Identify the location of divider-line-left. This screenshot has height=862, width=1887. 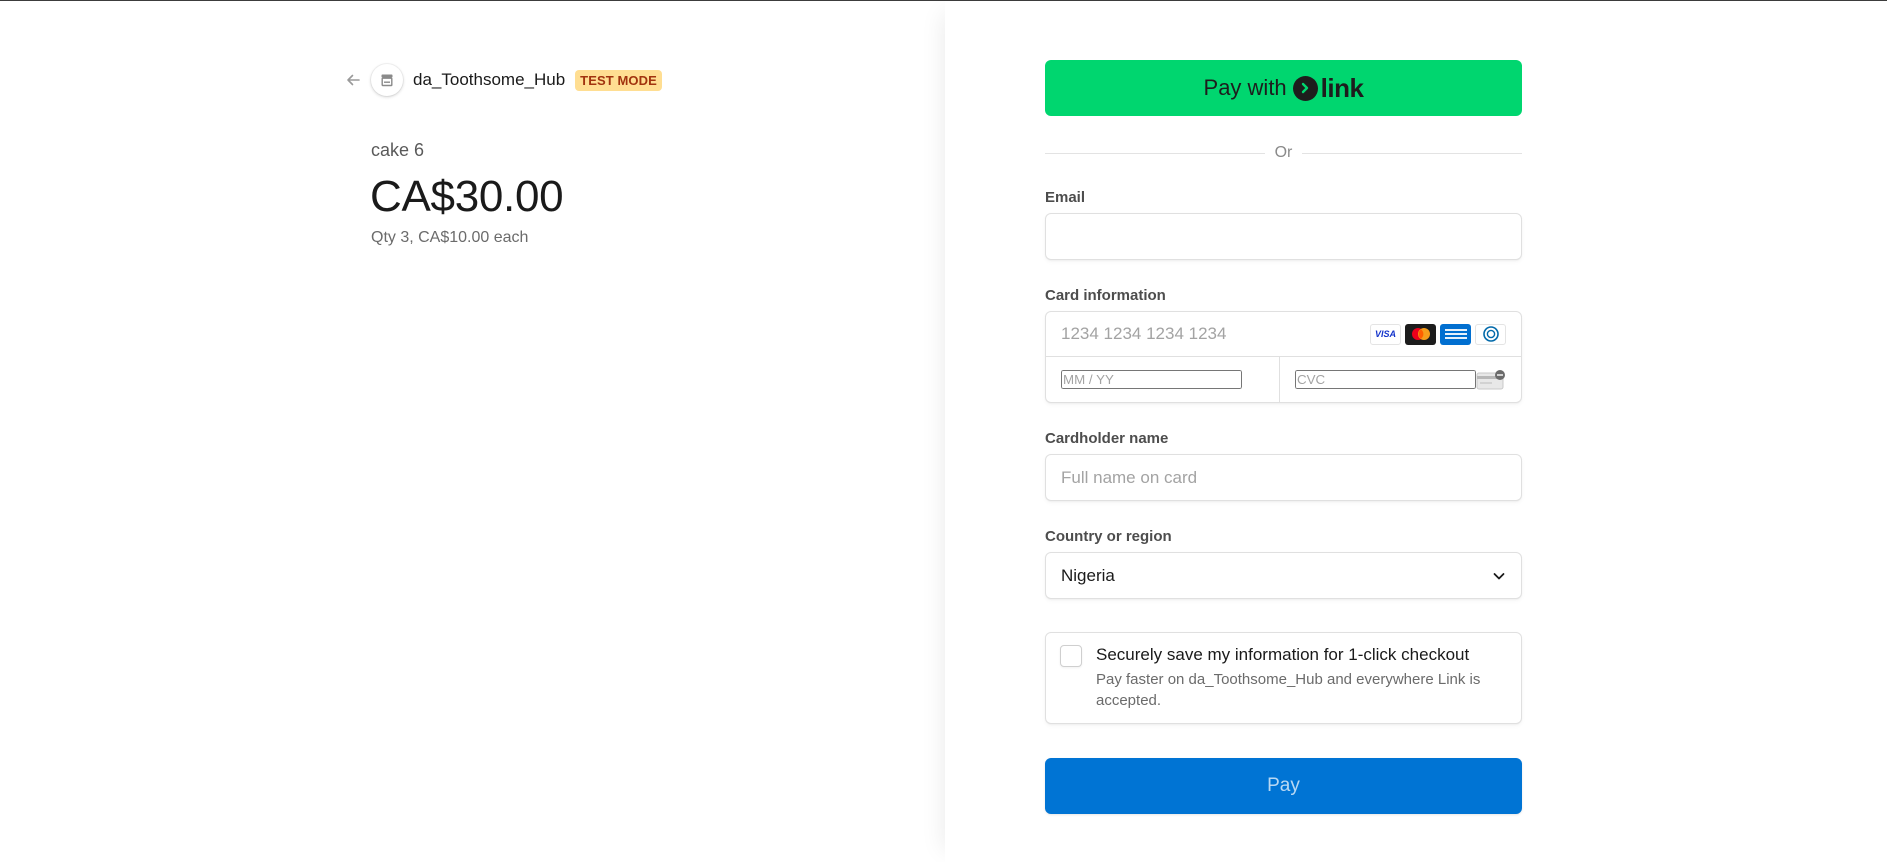
(1155, 153).